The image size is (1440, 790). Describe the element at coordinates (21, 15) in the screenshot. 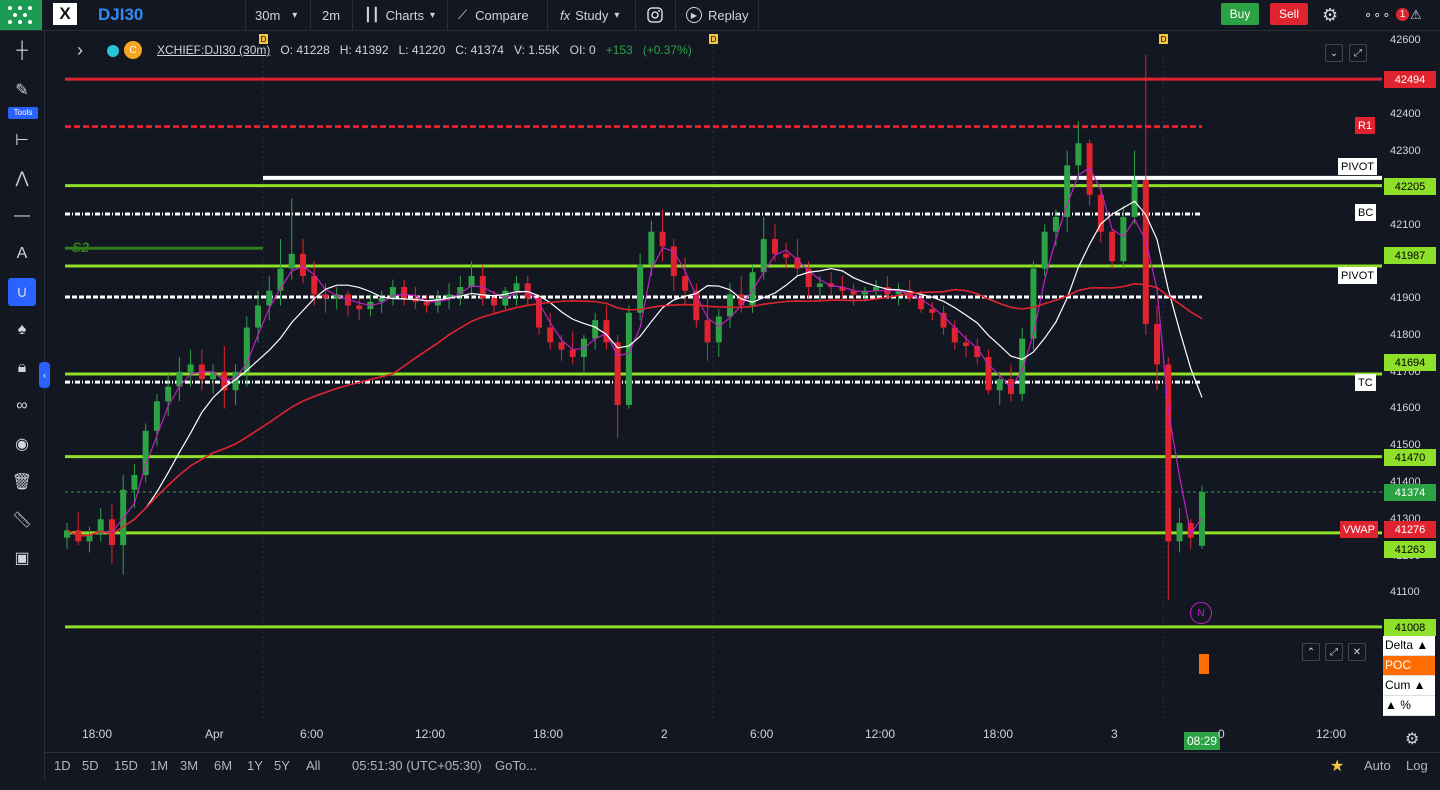

I see `brand-logo` at that location.